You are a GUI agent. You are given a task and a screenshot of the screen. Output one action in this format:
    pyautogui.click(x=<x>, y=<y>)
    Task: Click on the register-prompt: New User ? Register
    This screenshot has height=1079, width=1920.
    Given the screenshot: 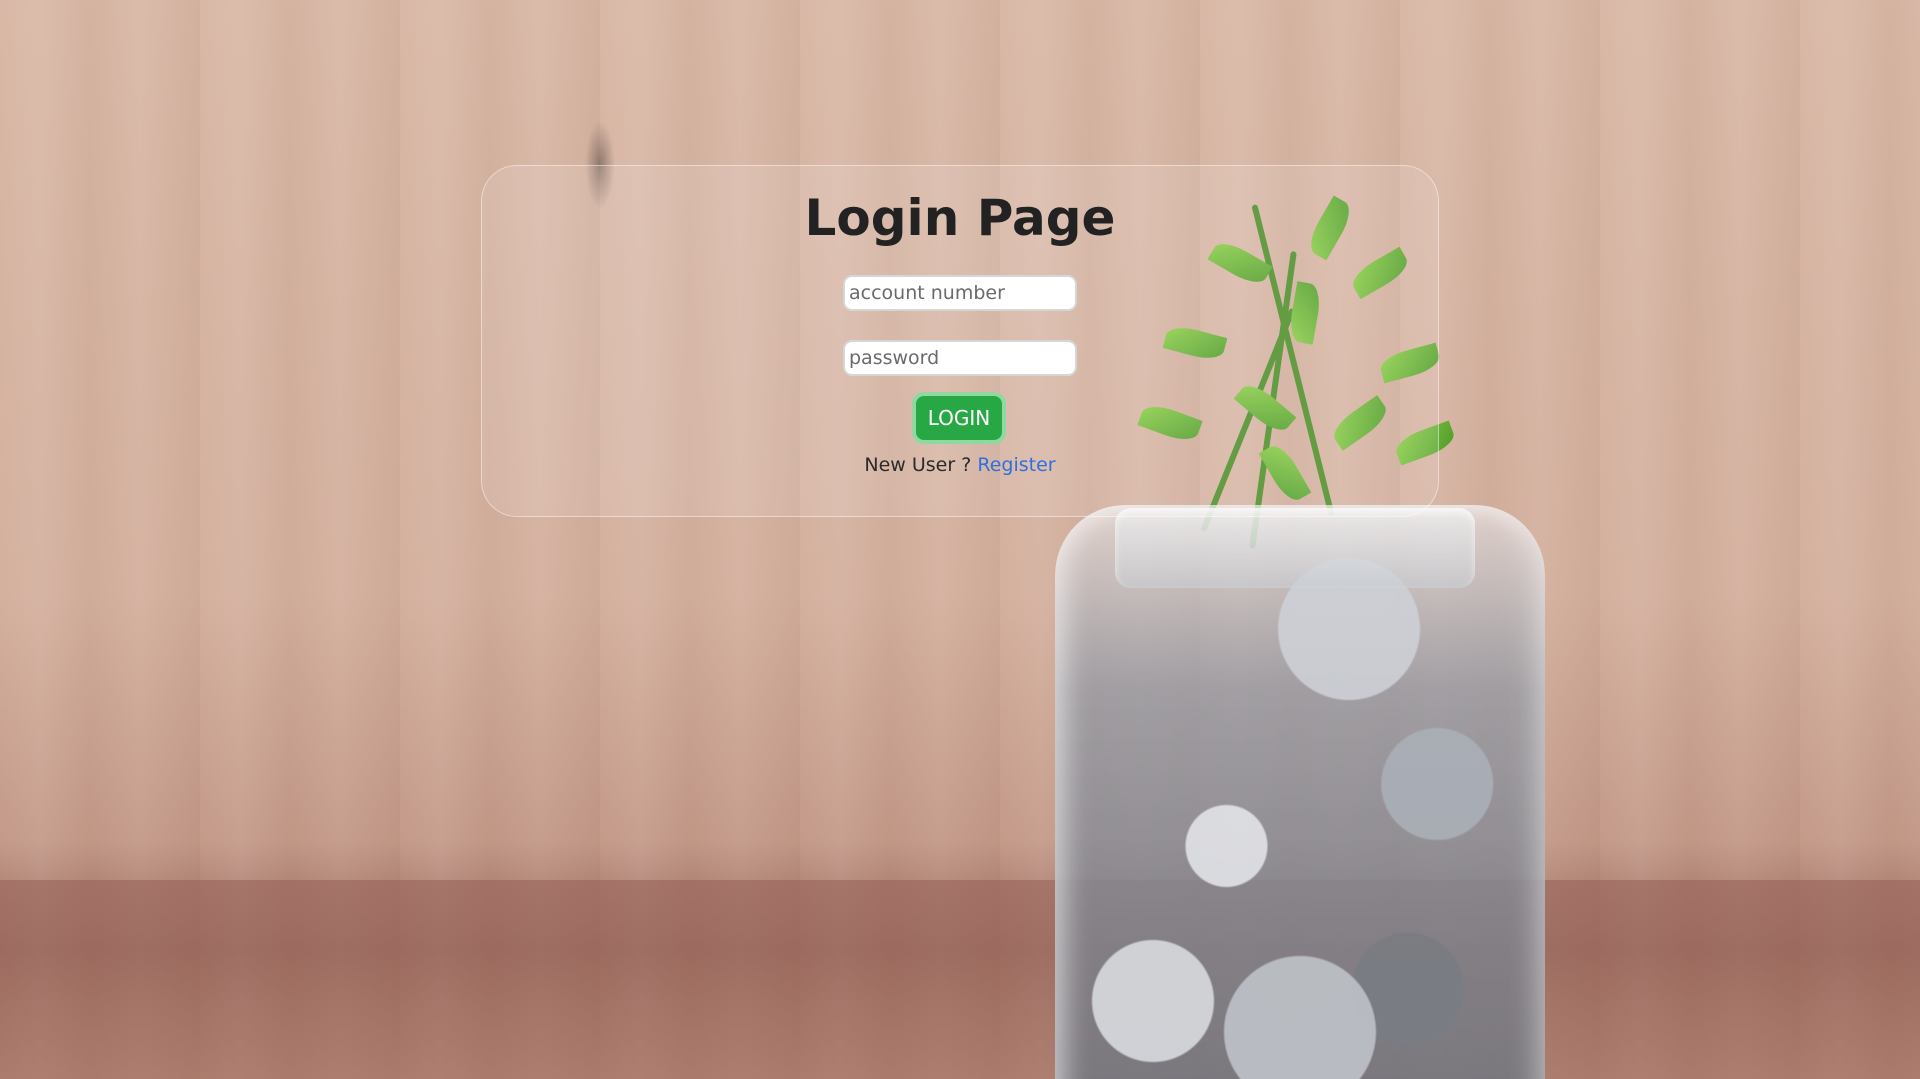 What is the action you would take?
    pyautogui.click(x=960, y=465)
    